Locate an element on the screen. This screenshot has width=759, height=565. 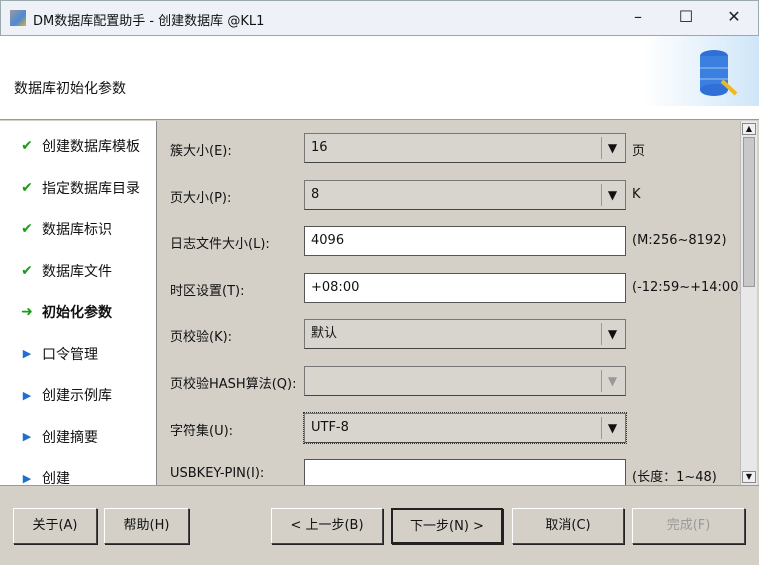
header: 数据库初始化参数 is located at coordinates (379, 78).